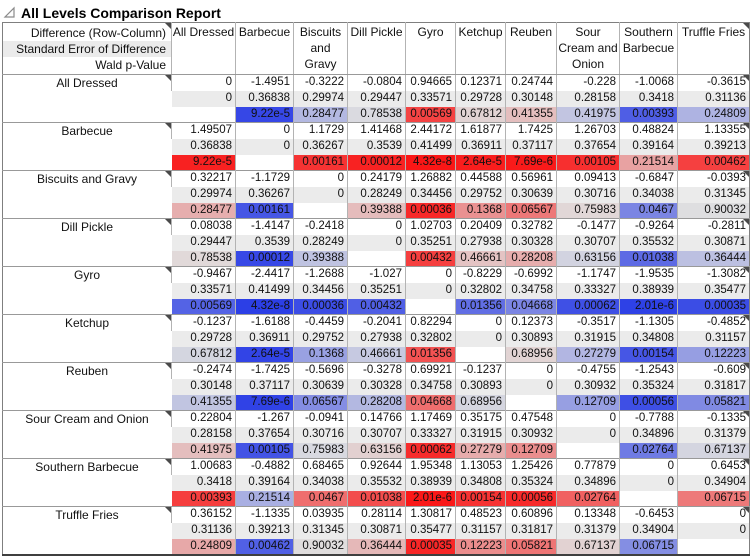 The image size is (751, 556). What do you see at coordinates (203, 466) in the screenshot?
I see `diff-cell: 1.00683` at bounding box center [203, 466].